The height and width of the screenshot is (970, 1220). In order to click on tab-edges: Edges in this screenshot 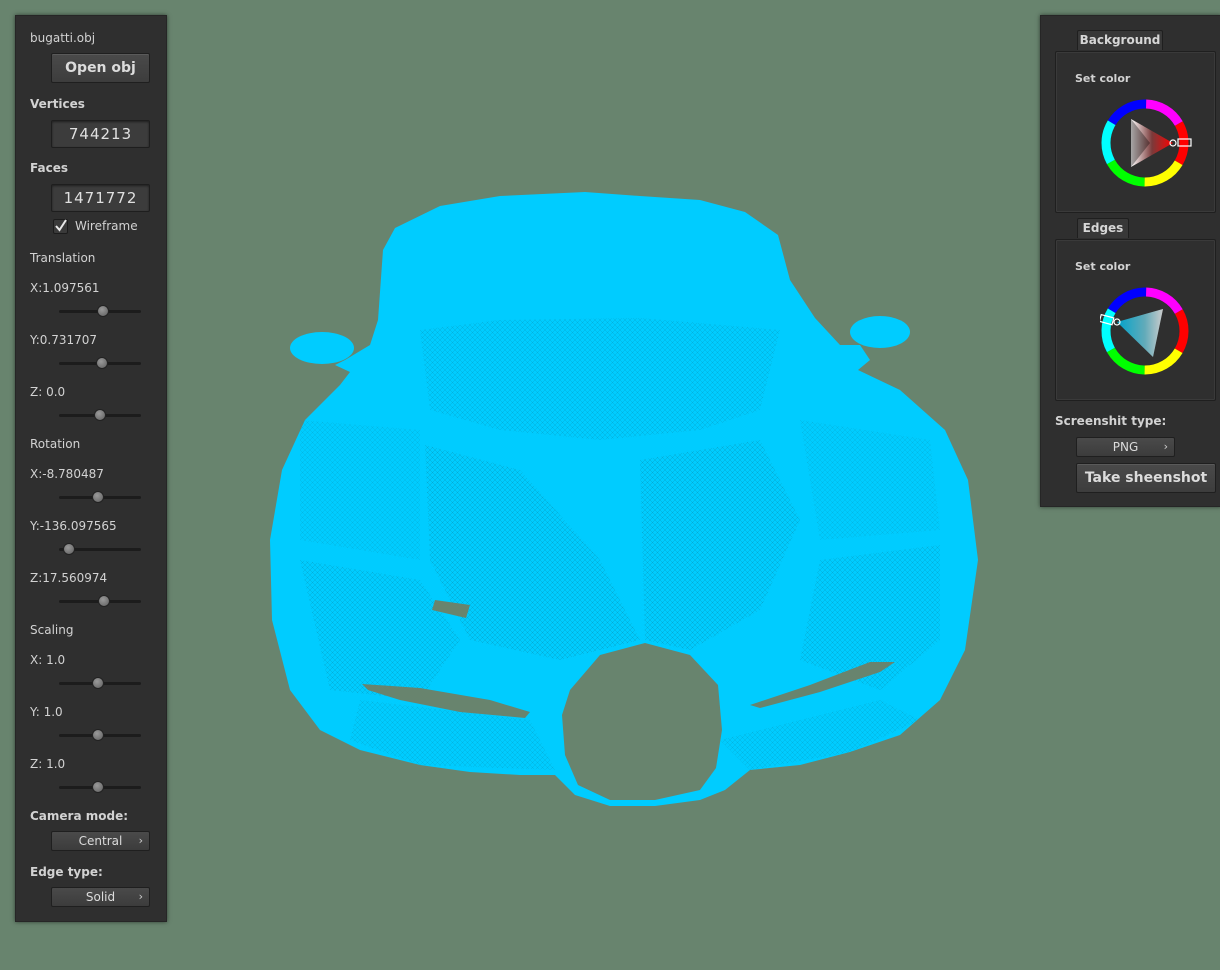, I will do `click(1103, 228)`.